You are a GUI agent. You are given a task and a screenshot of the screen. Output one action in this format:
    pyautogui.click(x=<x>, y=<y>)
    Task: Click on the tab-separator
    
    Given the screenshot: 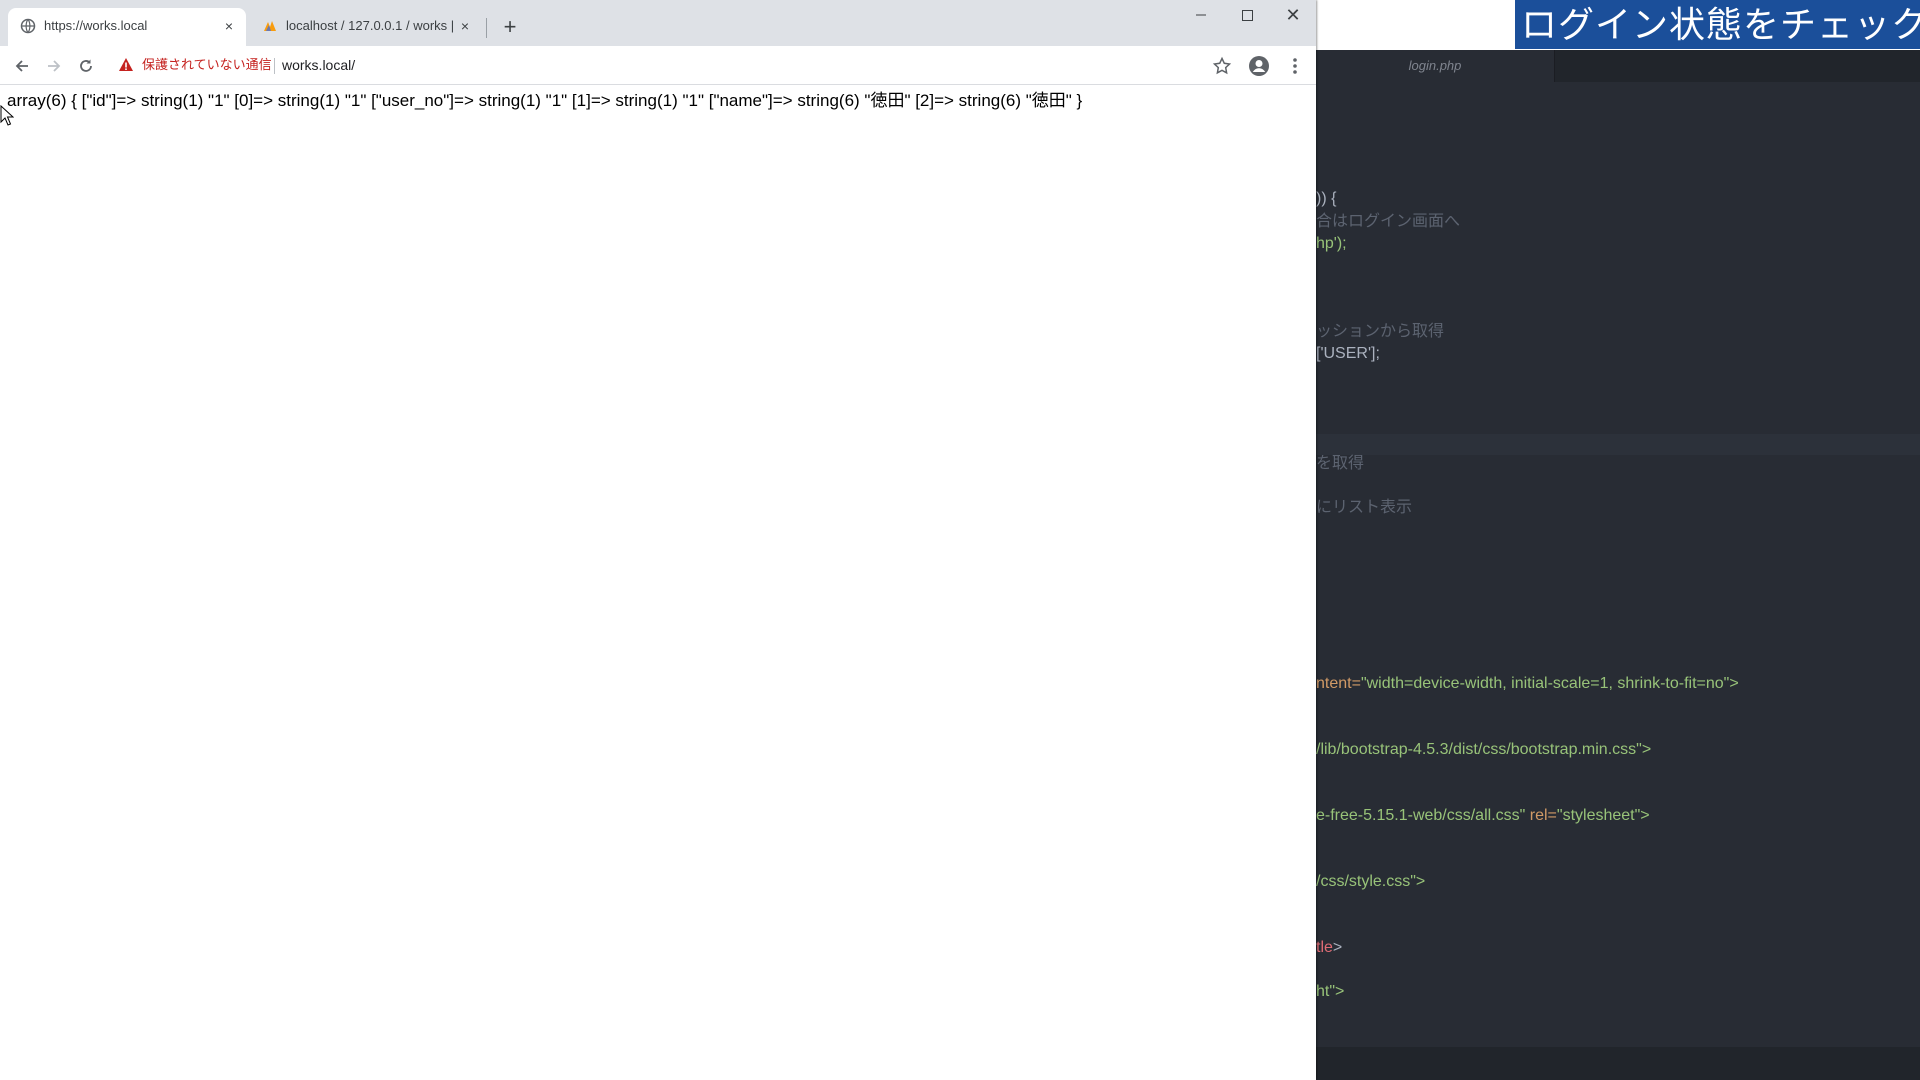 What is the action you would take?
    pyautogui.click(x=486, y=28)
    